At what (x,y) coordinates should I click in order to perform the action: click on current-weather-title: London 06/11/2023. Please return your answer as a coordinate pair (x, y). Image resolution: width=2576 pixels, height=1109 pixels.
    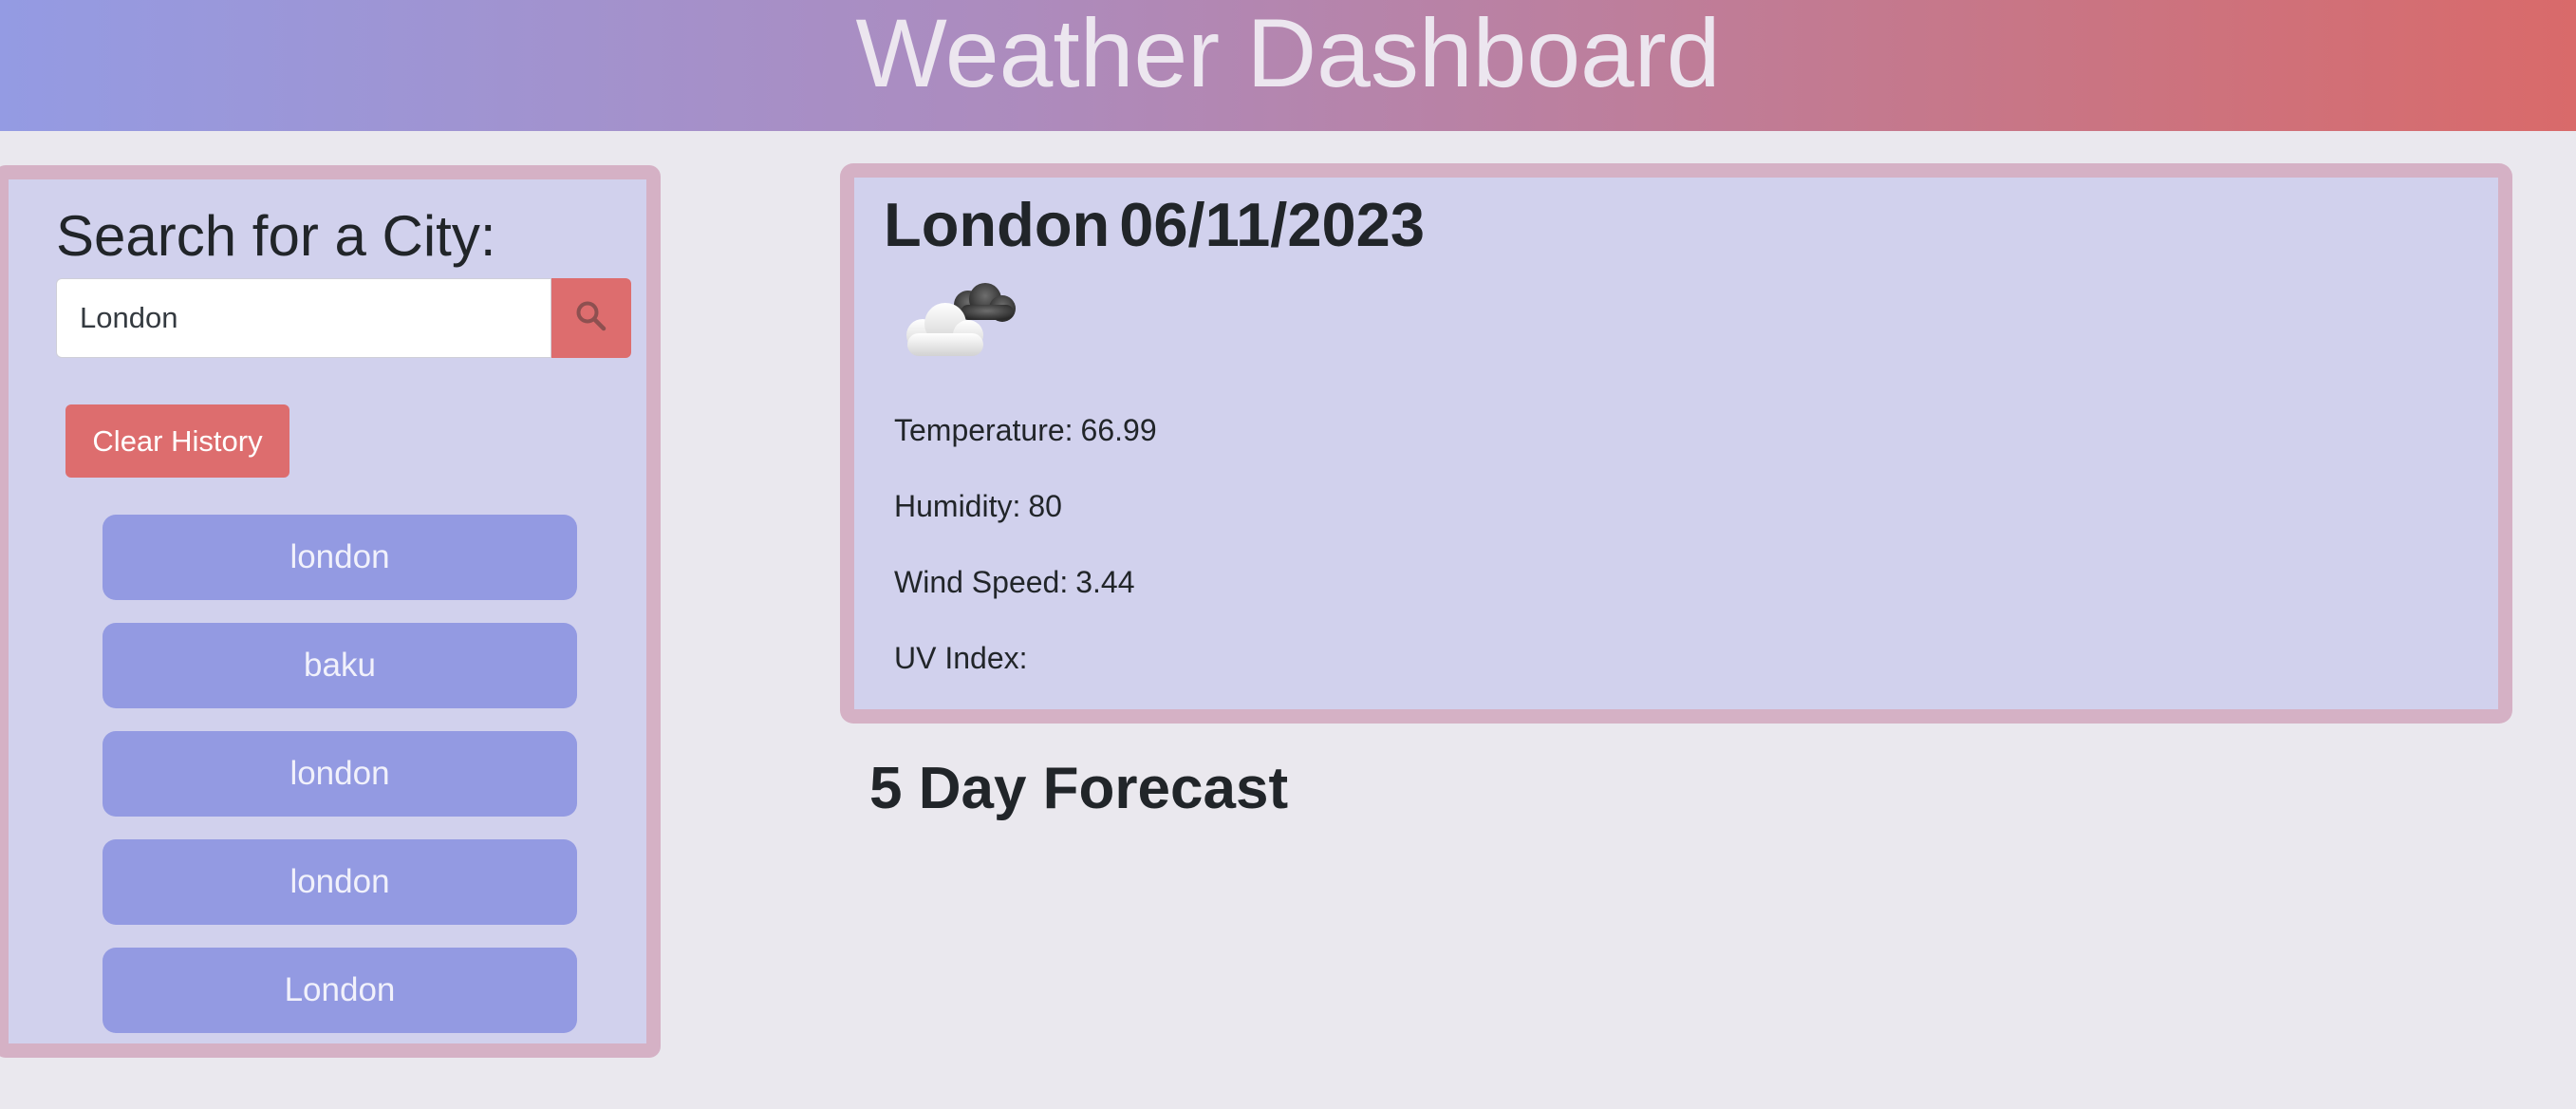
    Looking at the image, I should click on (1154, 225).